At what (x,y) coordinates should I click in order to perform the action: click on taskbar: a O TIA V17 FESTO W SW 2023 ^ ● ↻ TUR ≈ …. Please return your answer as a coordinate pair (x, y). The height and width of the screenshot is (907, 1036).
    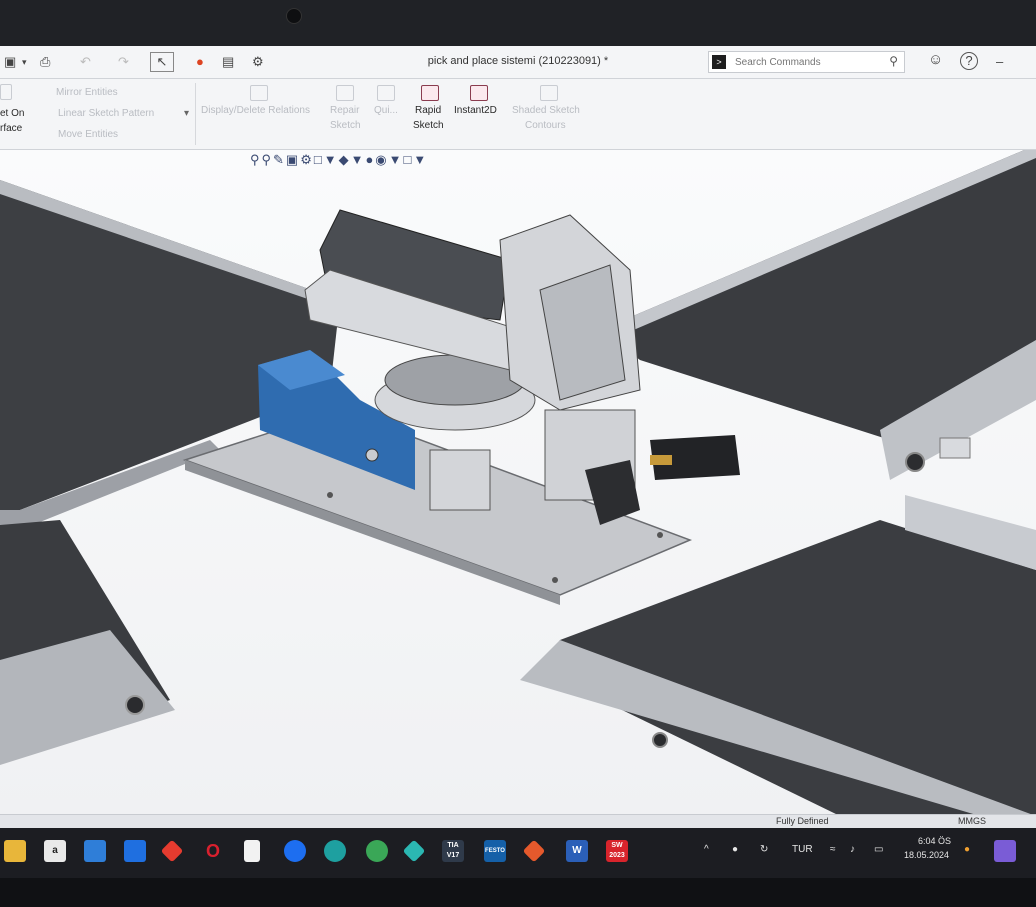
    Looking at the image, I should click on (518, 853).